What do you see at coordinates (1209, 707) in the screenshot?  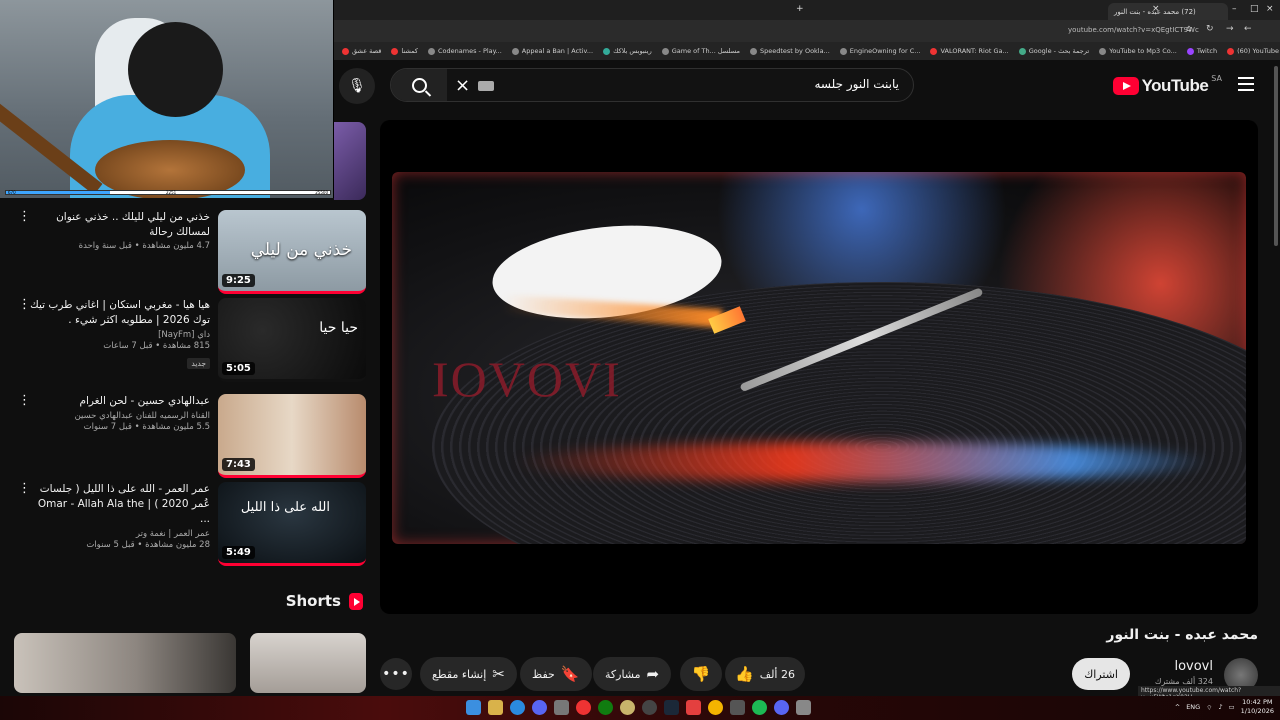 I see `wifi-icon: ⌔` at bounding box center [1209, 707].